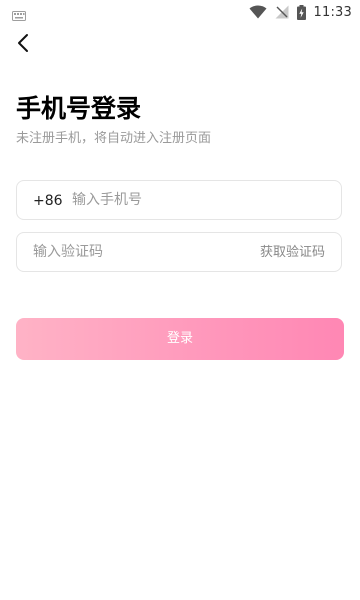 This screenshot has width=360, height=600. I want to click on battery-charging-icon, so click(301, 12).